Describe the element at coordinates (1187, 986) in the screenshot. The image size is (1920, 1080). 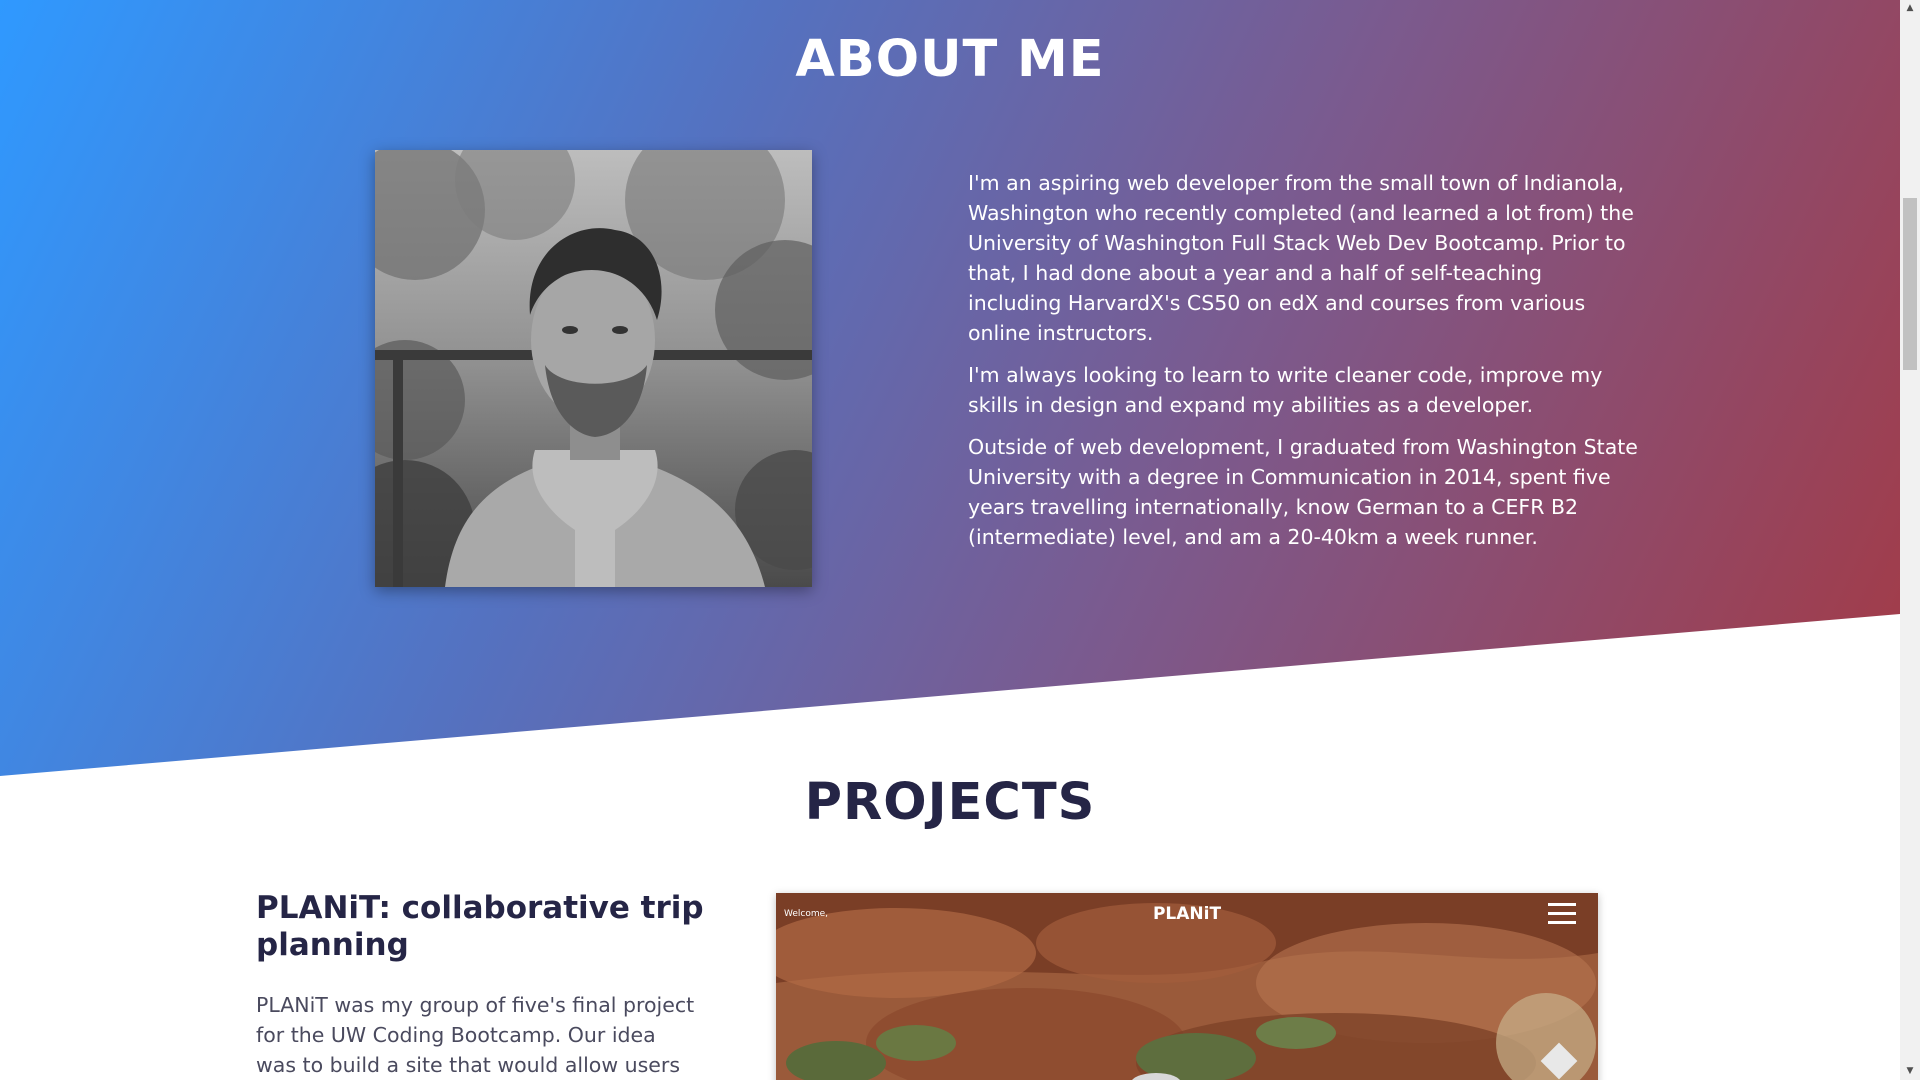
I see `project-screenshot: Welcome, PLANiT` at that location.